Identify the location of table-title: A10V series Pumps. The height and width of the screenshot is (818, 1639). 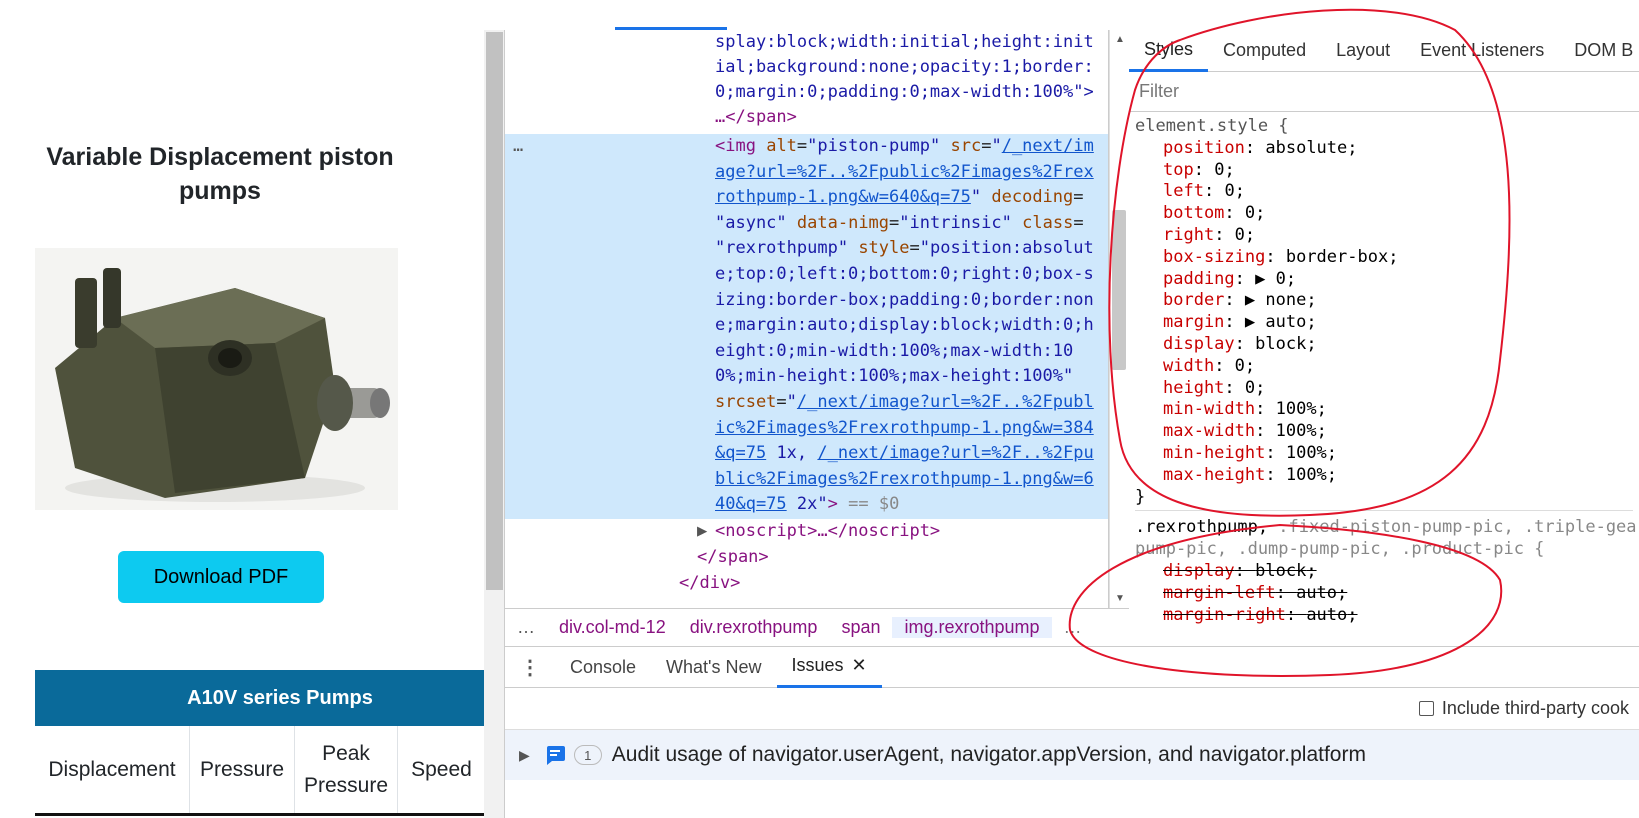
(259, 698).